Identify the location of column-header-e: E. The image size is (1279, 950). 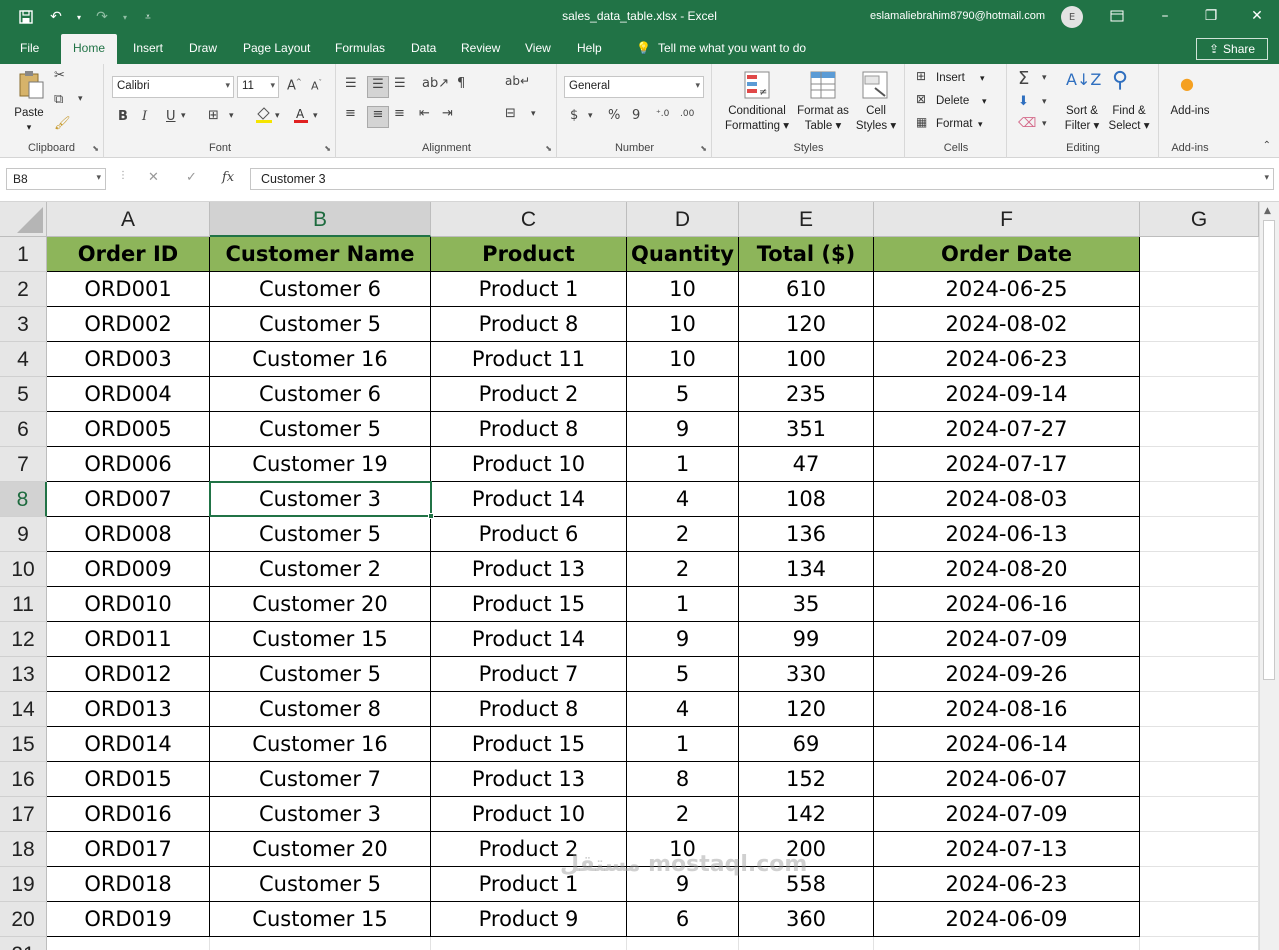
(806, 219).